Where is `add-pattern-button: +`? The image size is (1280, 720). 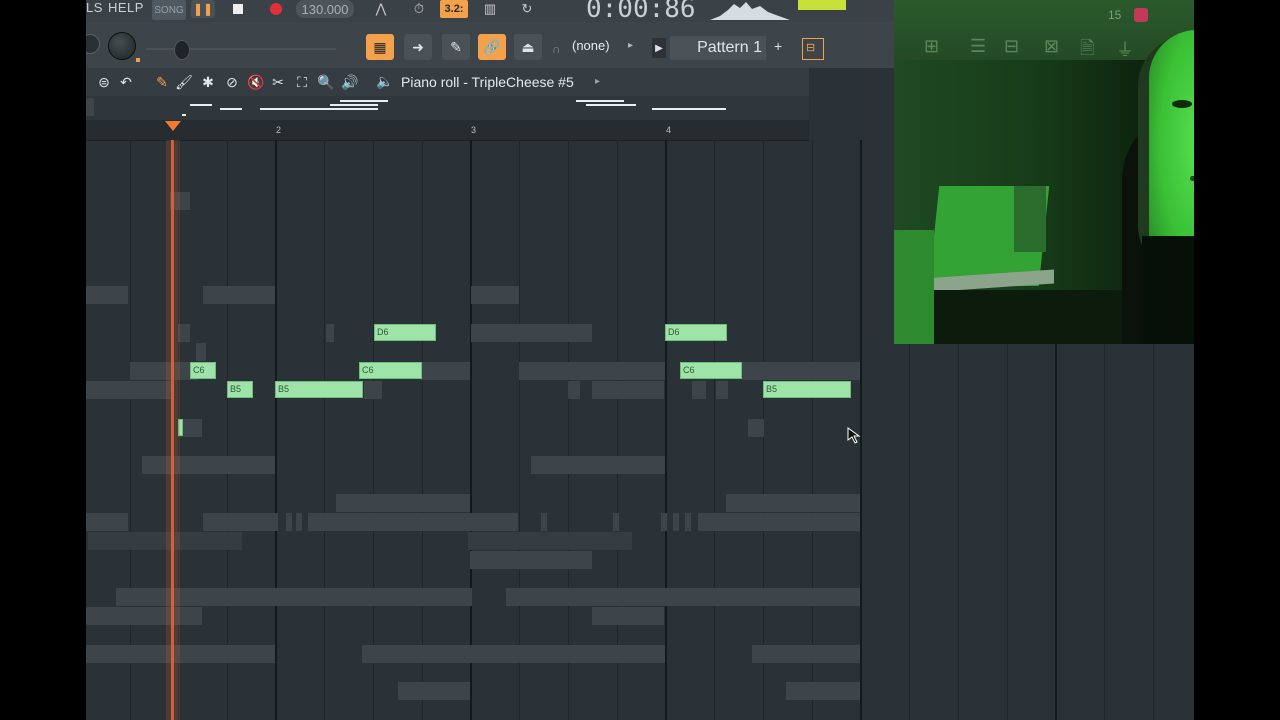
add-pattern-button: + is located at coordinates (778, 46).